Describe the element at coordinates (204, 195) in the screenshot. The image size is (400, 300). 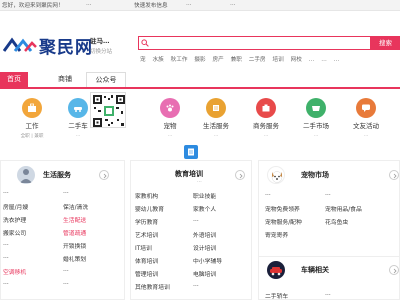
I see `edu-item: 职业技能` at that location.